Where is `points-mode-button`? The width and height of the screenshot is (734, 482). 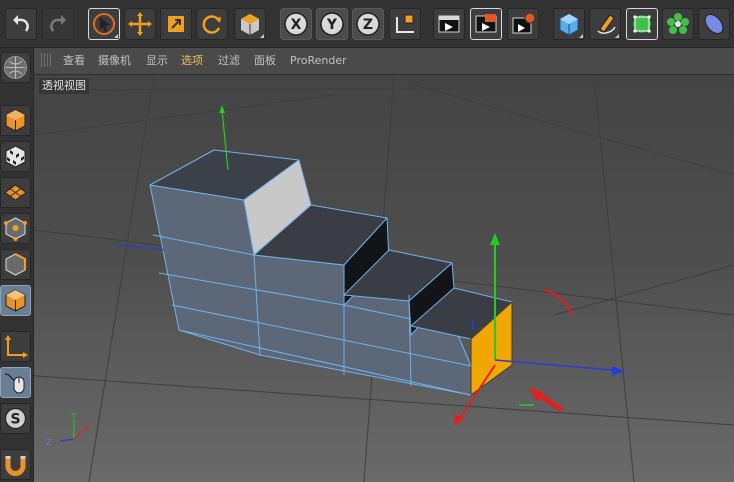 points-mode-button is located at coordinates (15, 228).